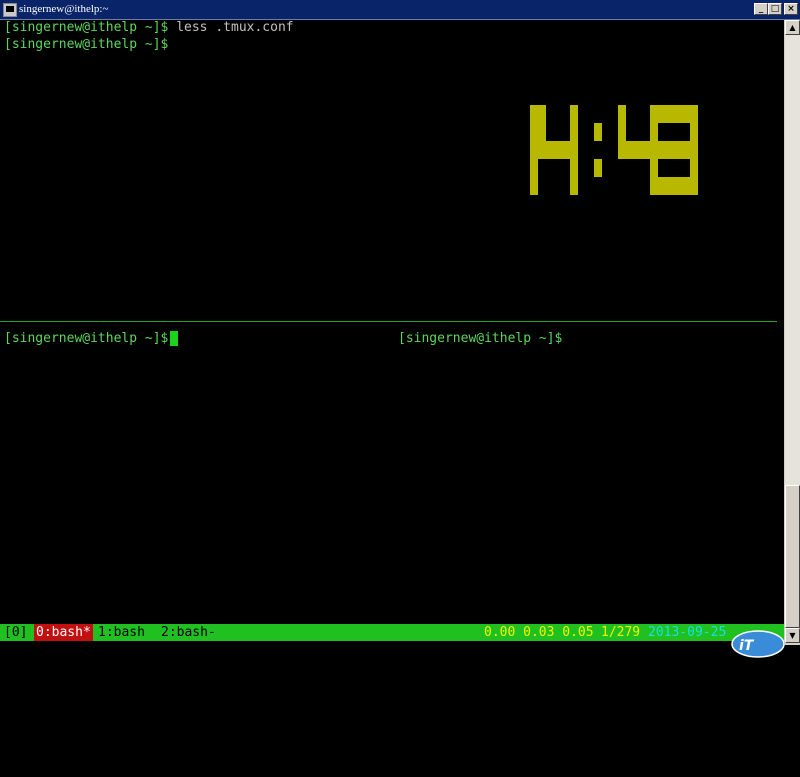  I want to click on scrollbar-track, so click(792, 260).